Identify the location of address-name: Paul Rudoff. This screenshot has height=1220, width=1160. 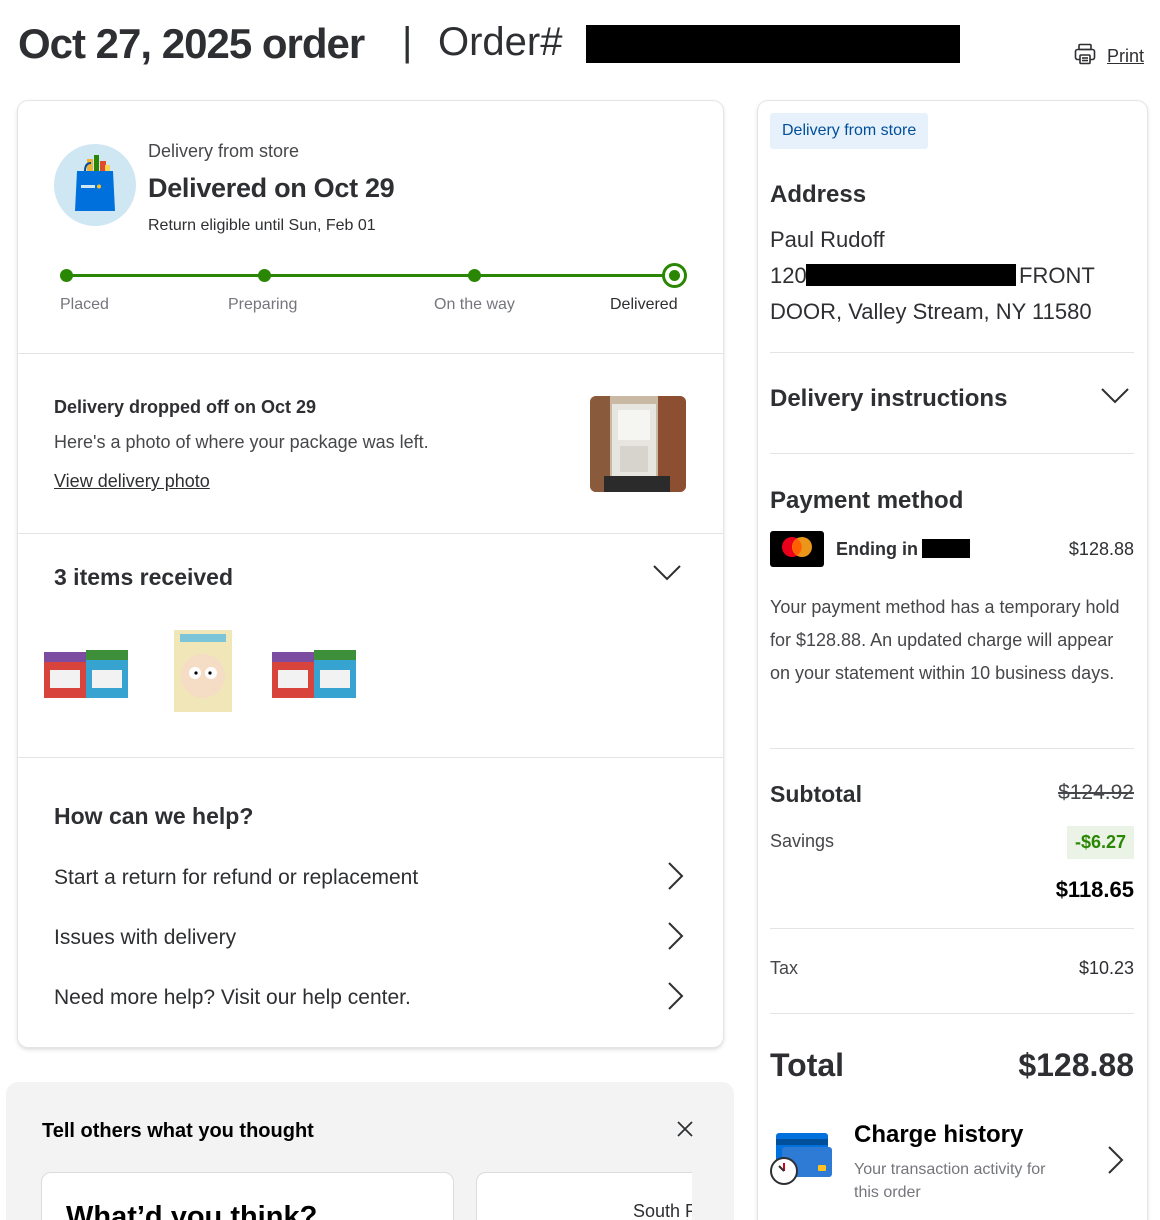
(827, 239).